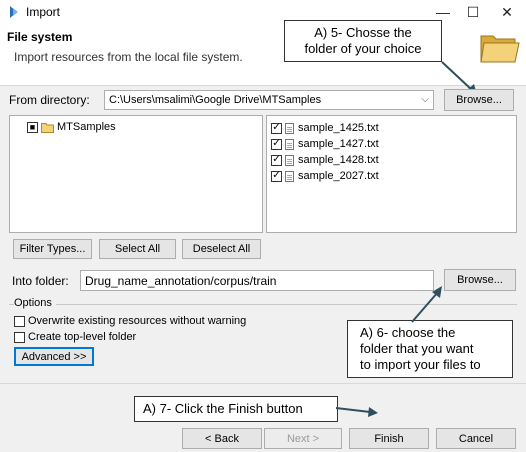 This screenshot has height=452, width=526. Describe the element at coordinates (338, 128) in the screenshot. I see `file-name: sample_1425.txt` at that location.